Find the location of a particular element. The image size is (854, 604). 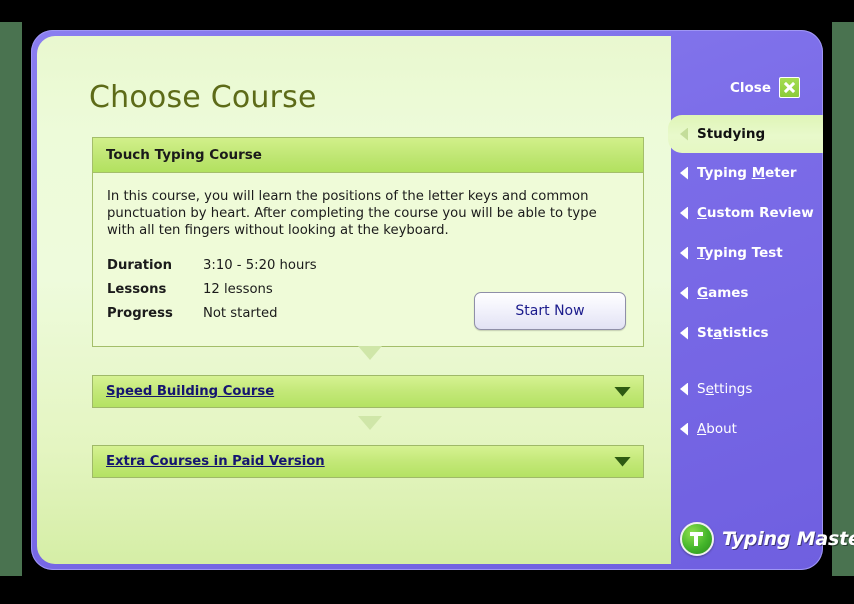

sidebar-item-typing-meter: Typing Meter is located at coordinates (745, 173).